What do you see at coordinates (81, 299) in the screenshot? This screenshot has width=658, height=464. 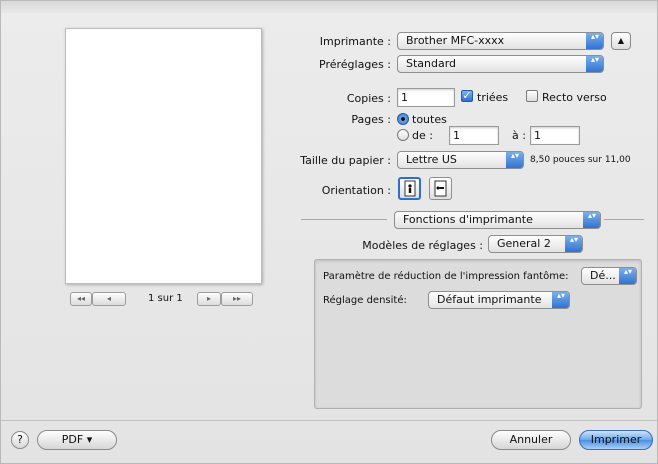 I see `first-page-button: ◂◂` at bounding box center [81, 299].